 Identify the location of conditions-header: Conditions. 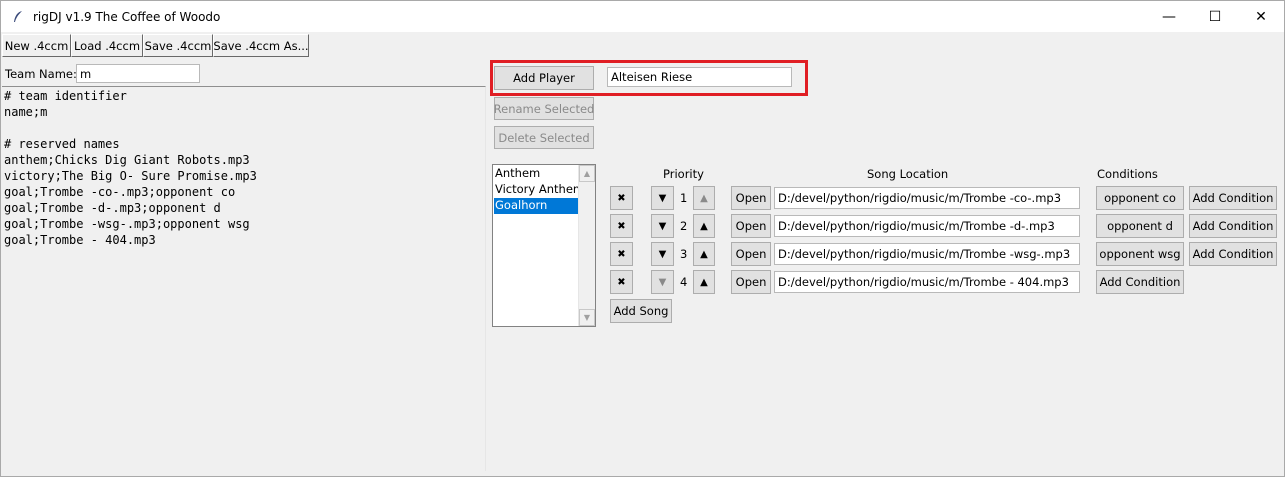
(1127, 174).